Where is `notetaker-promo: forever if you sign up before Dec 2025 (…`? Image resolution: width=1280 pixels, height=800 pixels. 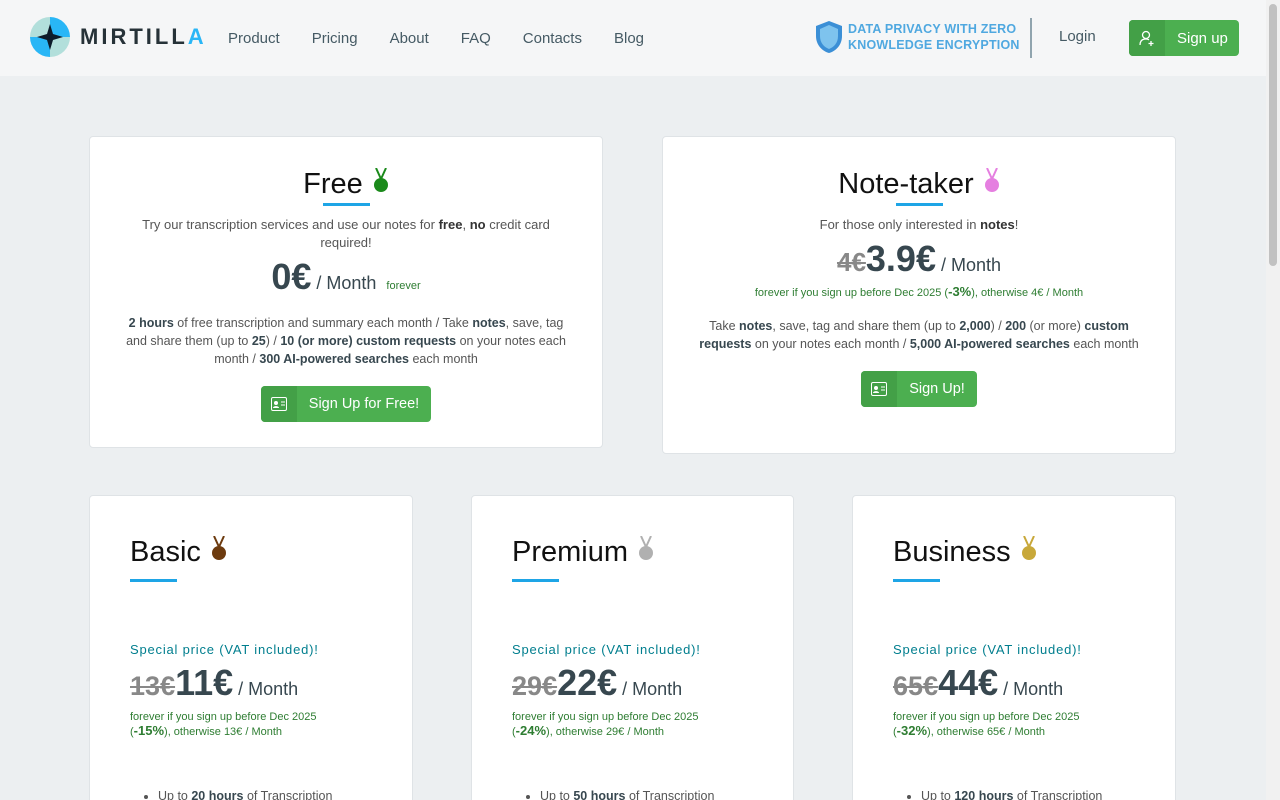 notetaker-promo: forever if you sign up before Dec 2025 (… is located at coordinates (919, 291).